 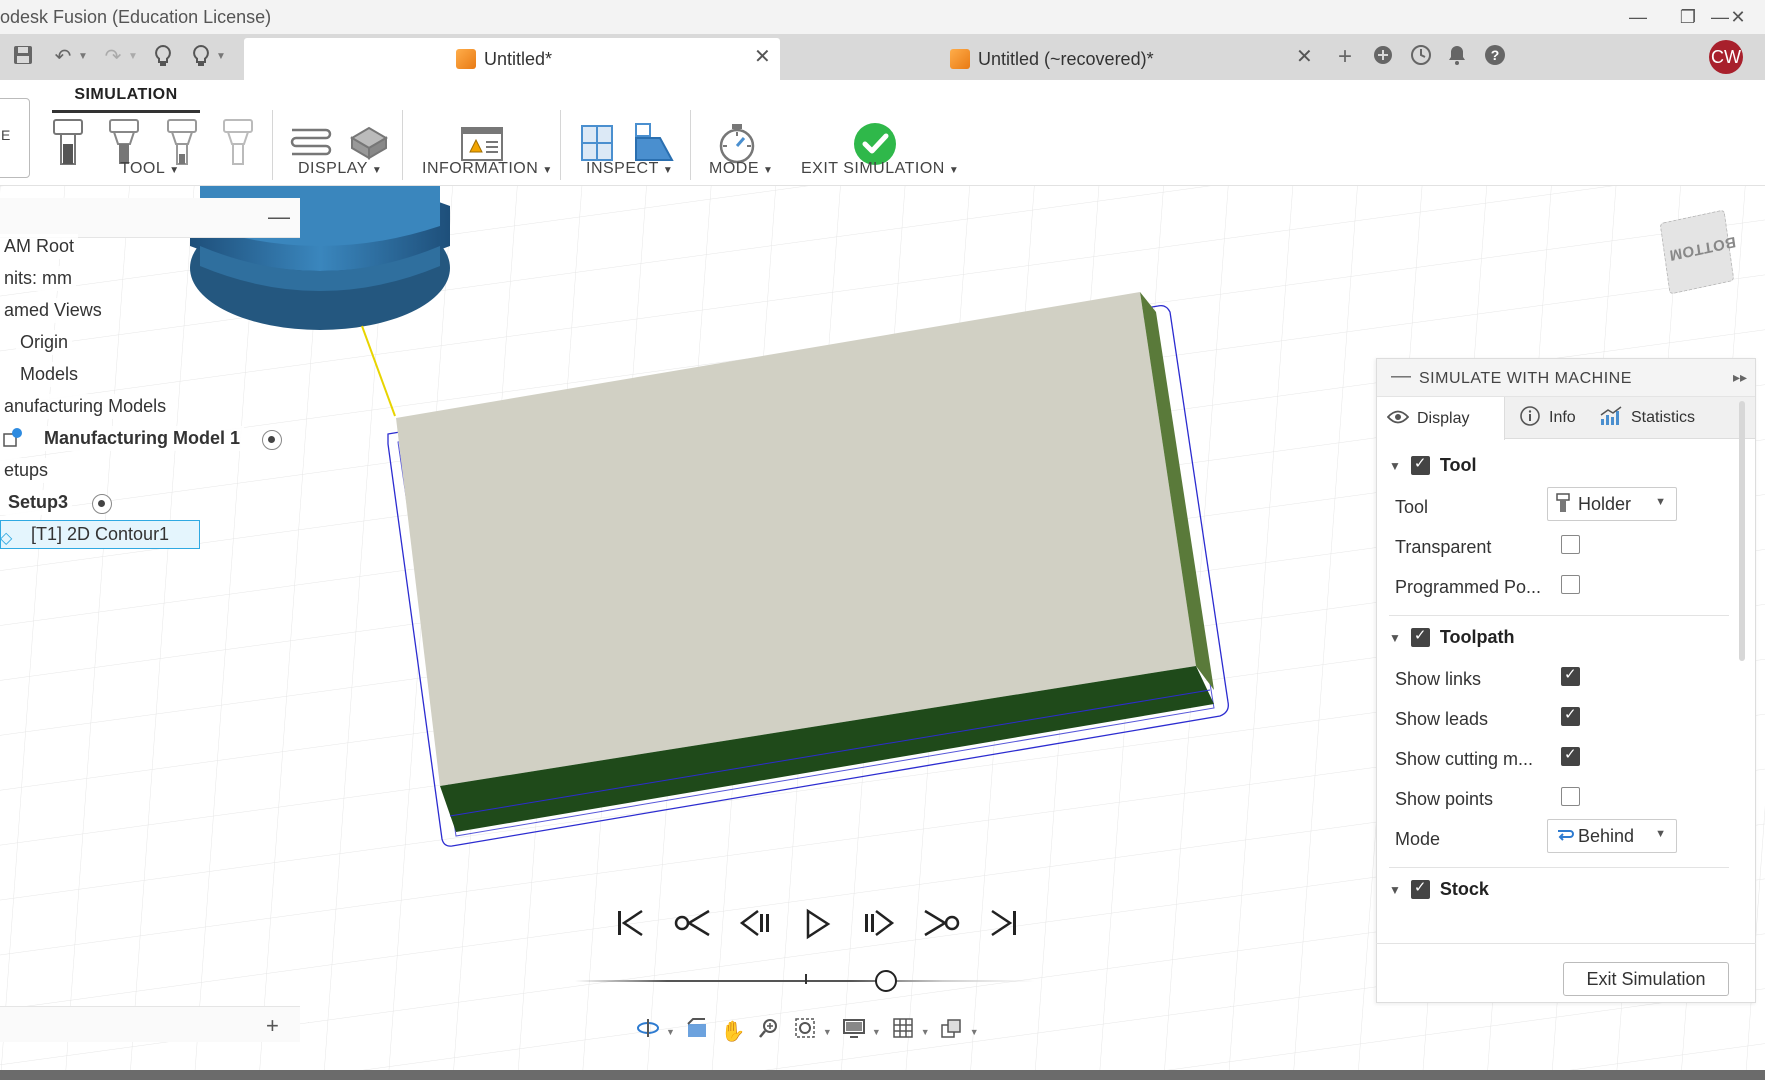 I want to click on stock-section-checkbox, so click(x=1420, y=888).